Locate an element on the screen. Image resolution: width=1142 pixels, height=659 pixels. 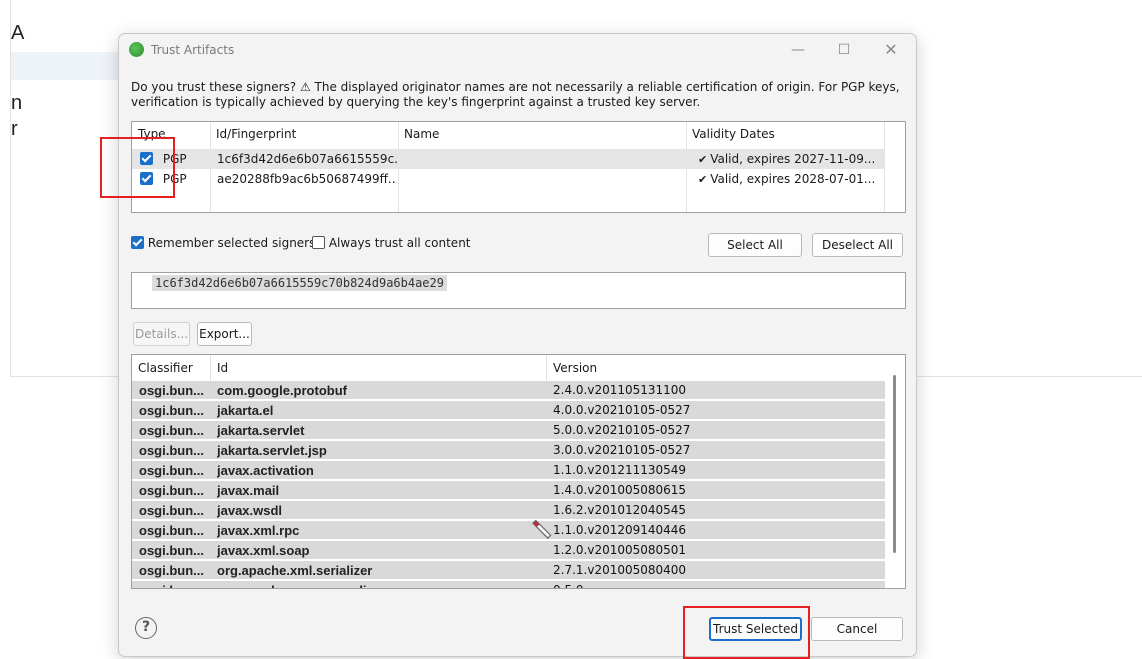
always-trust-option: Always trust all content is located at coordinates (391, 243).